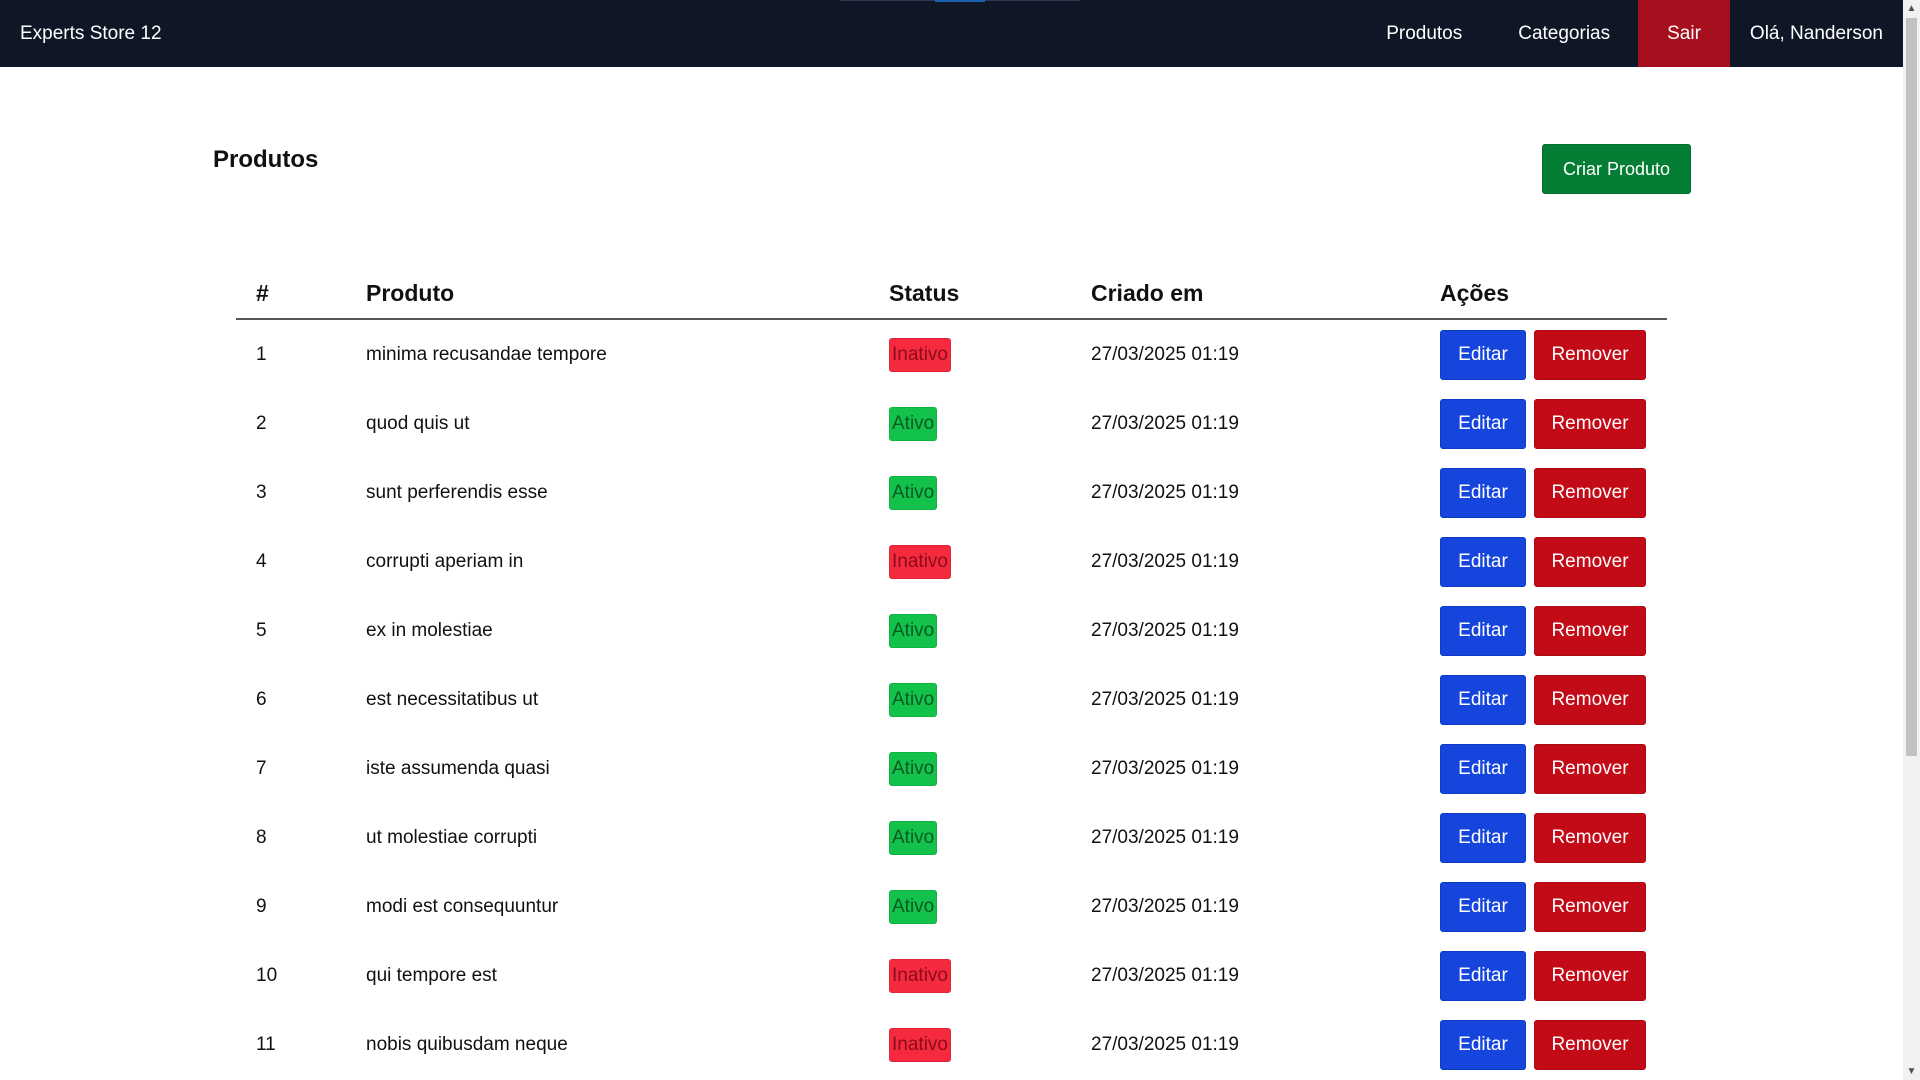 This screenshot has height=1080, width=1920. I want to click on row-number: 8, so click(261, 837).